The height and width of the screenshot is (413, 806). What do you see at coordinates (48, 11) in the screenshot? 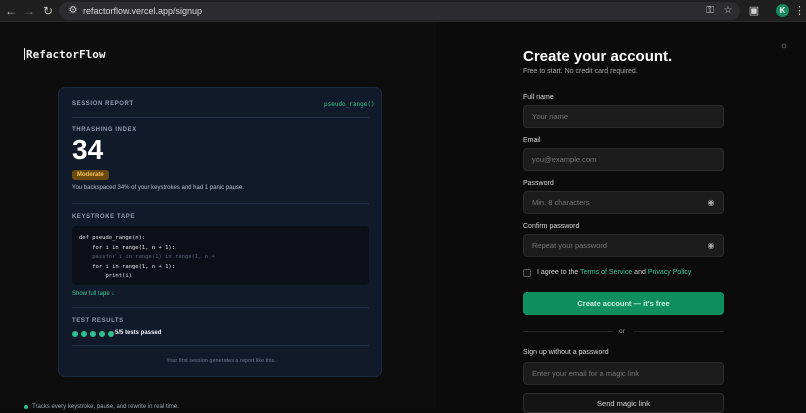
I see `reload-icon: ↻` at bounding box center [48, 11].